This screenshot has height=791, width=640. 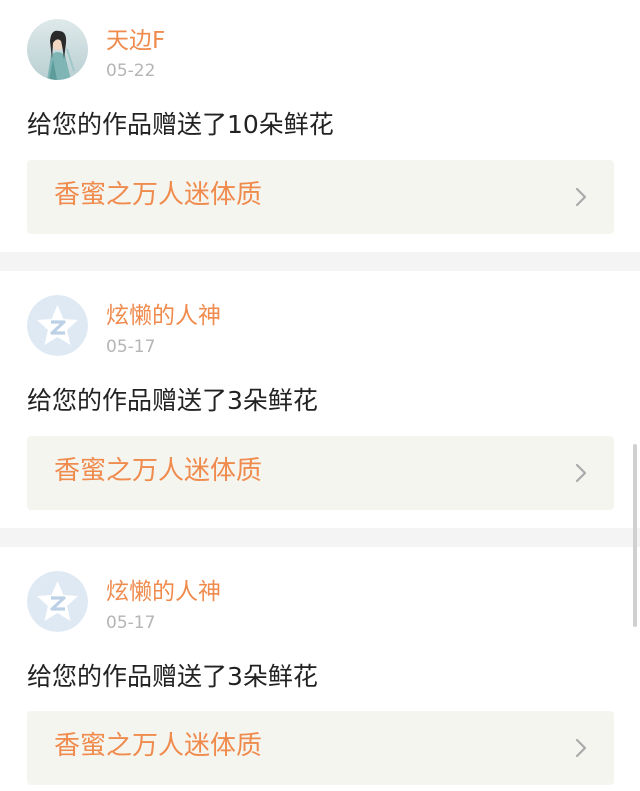 What do you see at coordinates (135, 41) in the screenshot?
I see `user-name: 天边F` at bounding box center [135, 41].